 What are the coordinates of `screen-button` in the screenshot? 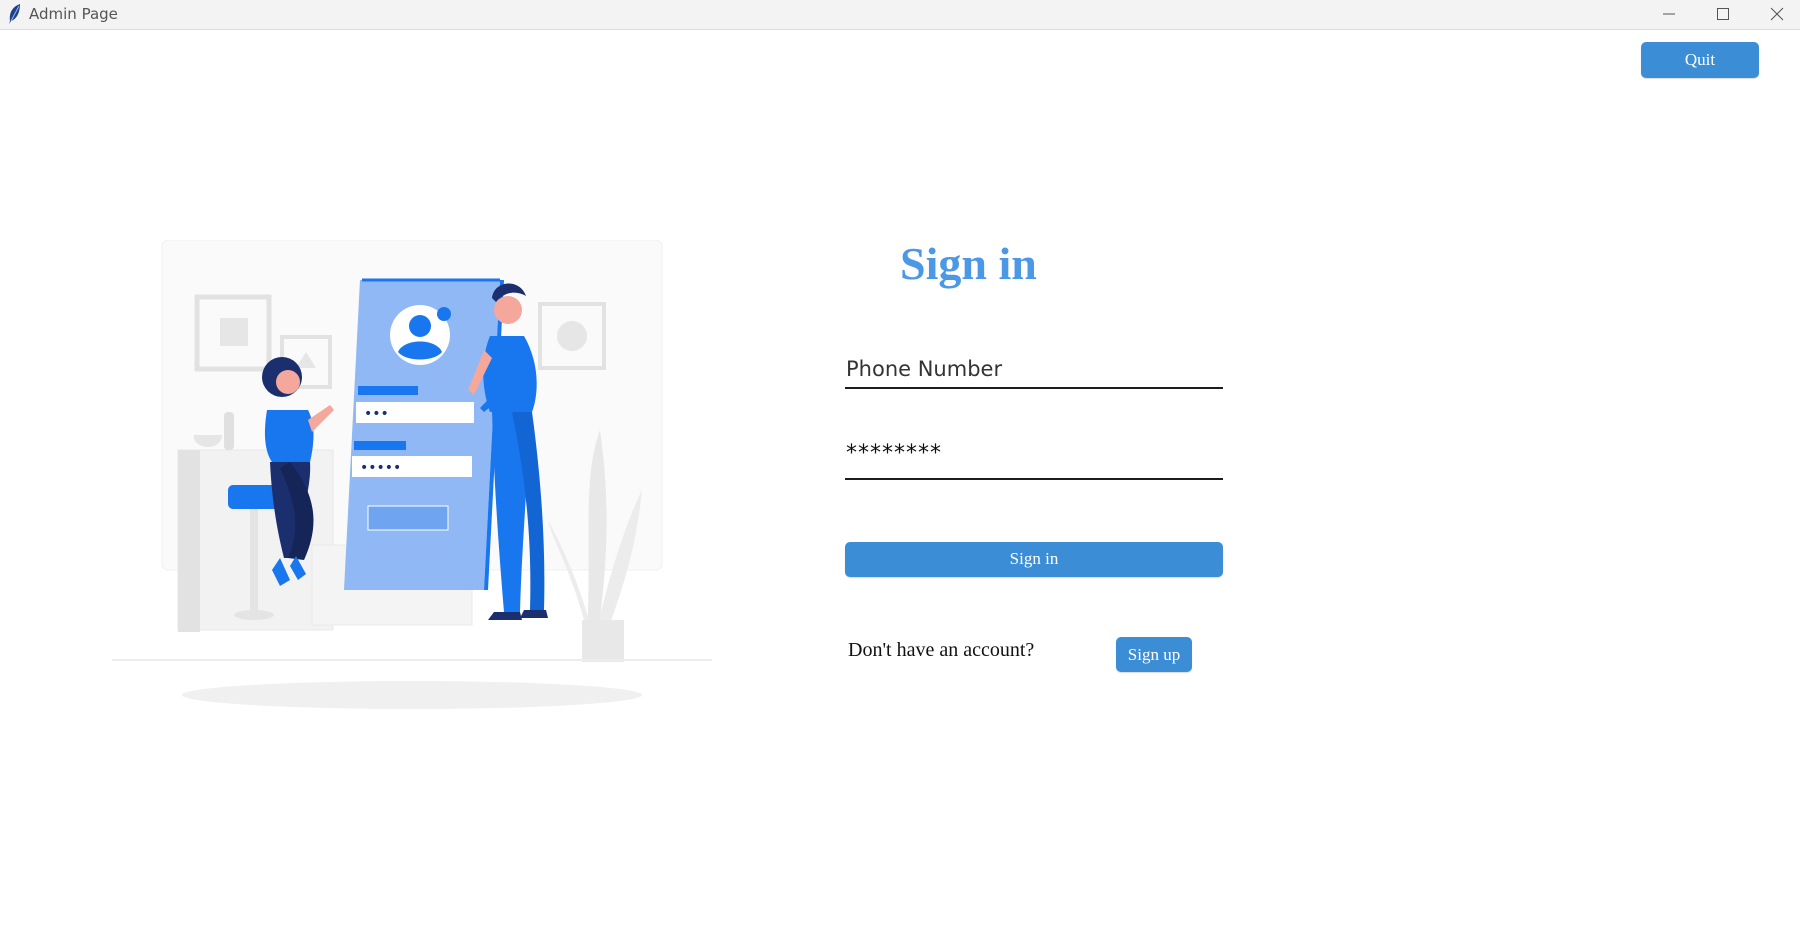 It's located at (408, 518).